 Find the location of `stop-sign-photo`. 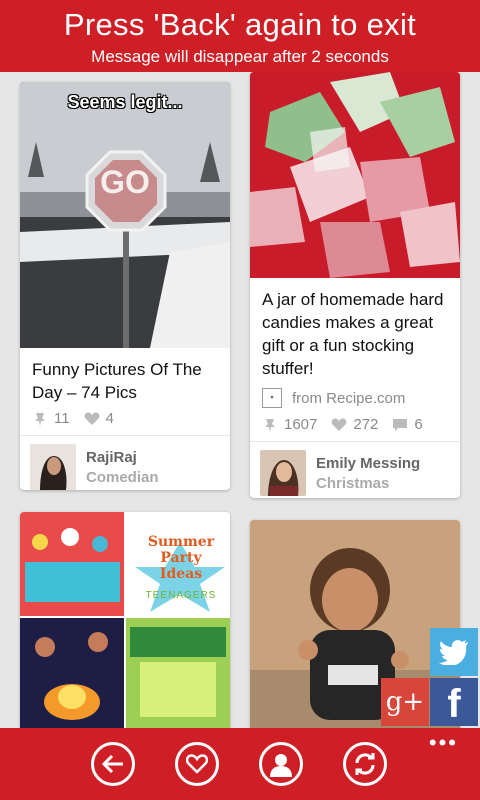

stop-sign-photo is located at coordinates (125, 215).